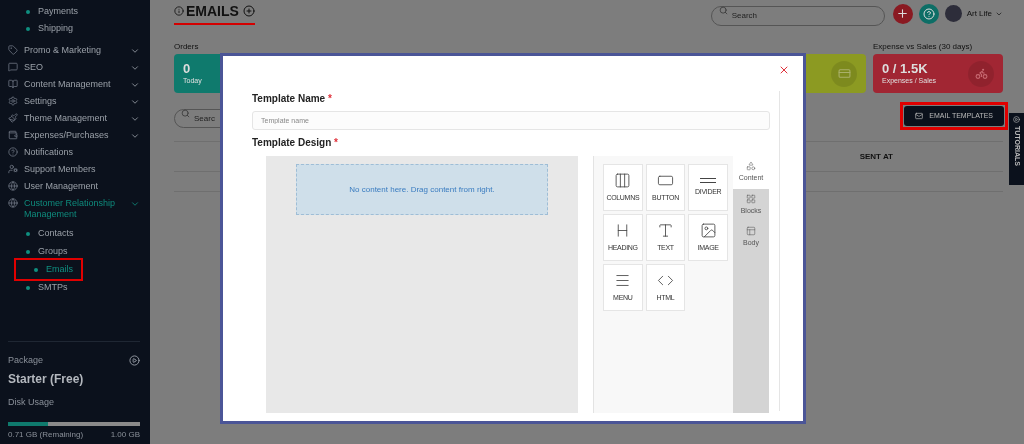  I want to click on shapes-icon, so click(751, 166).